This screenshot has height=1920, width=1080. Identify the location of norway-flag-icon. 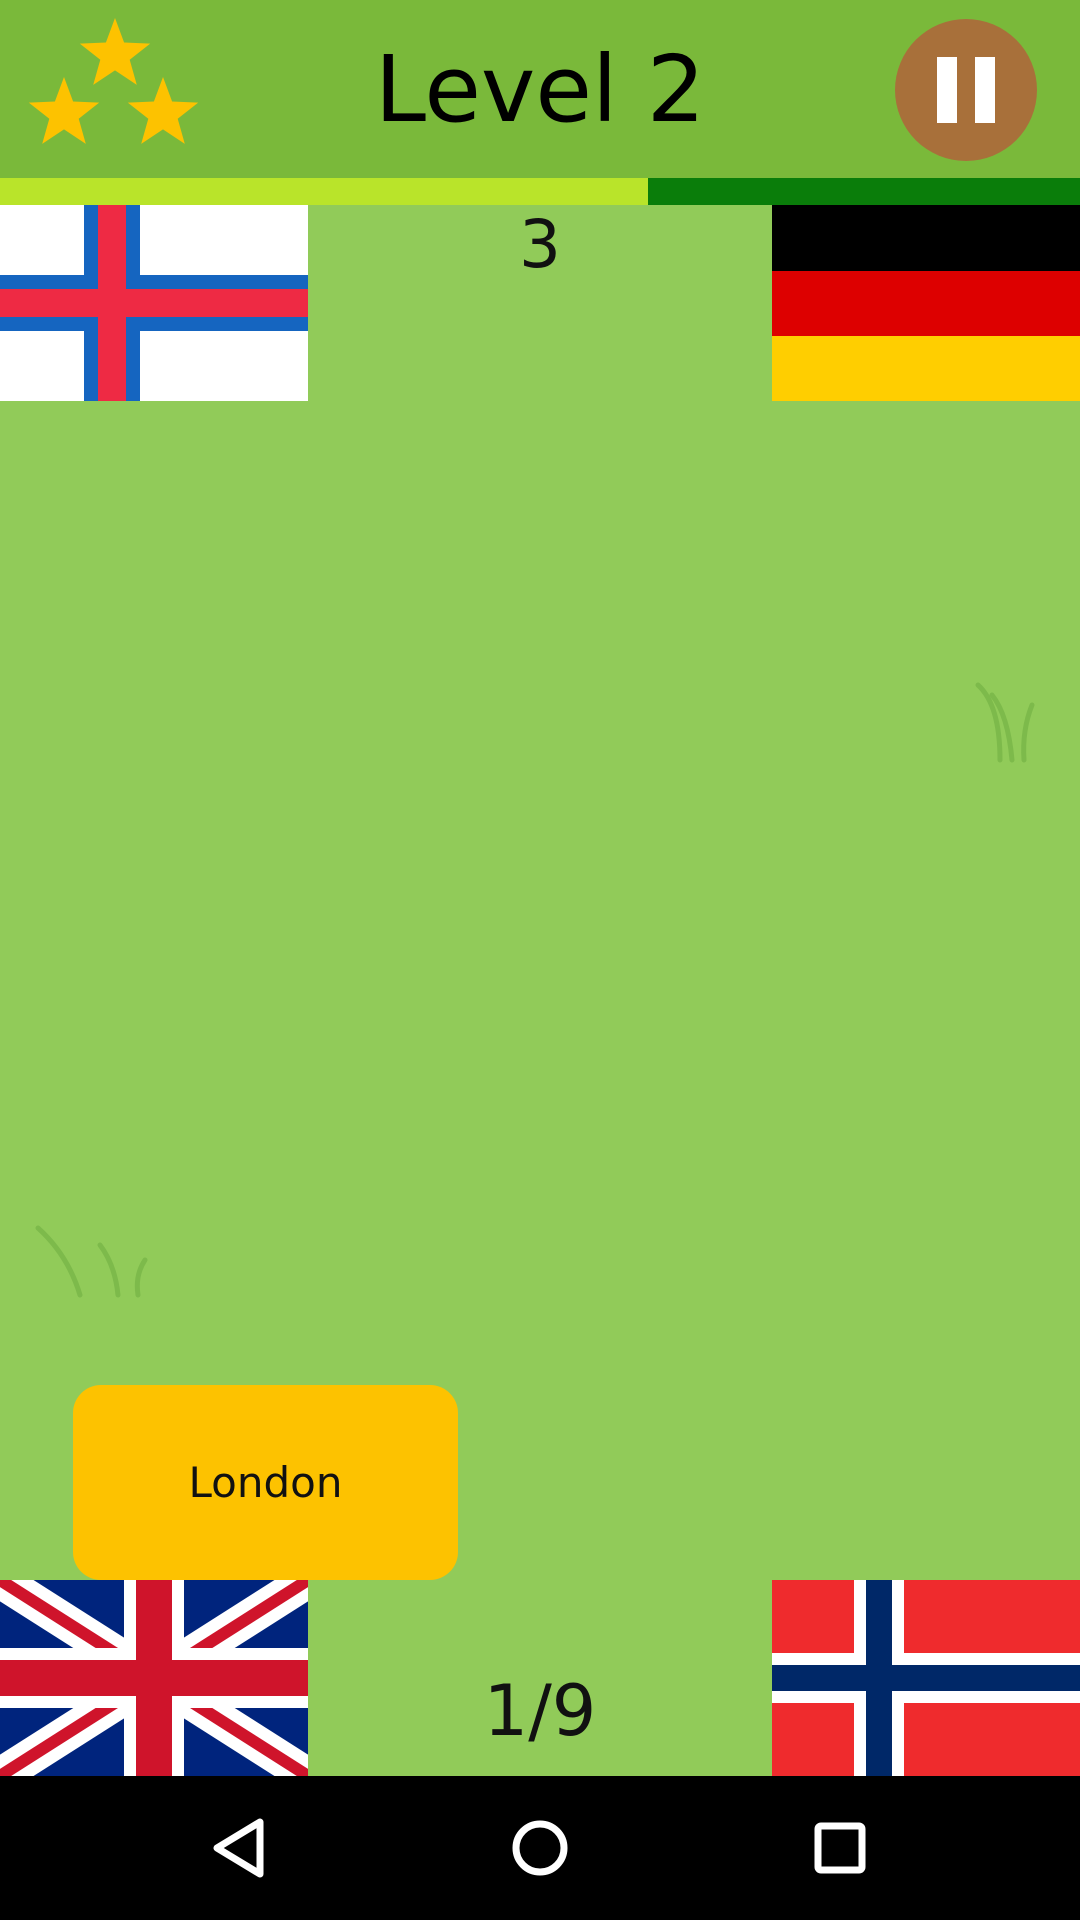
(926, 1678).